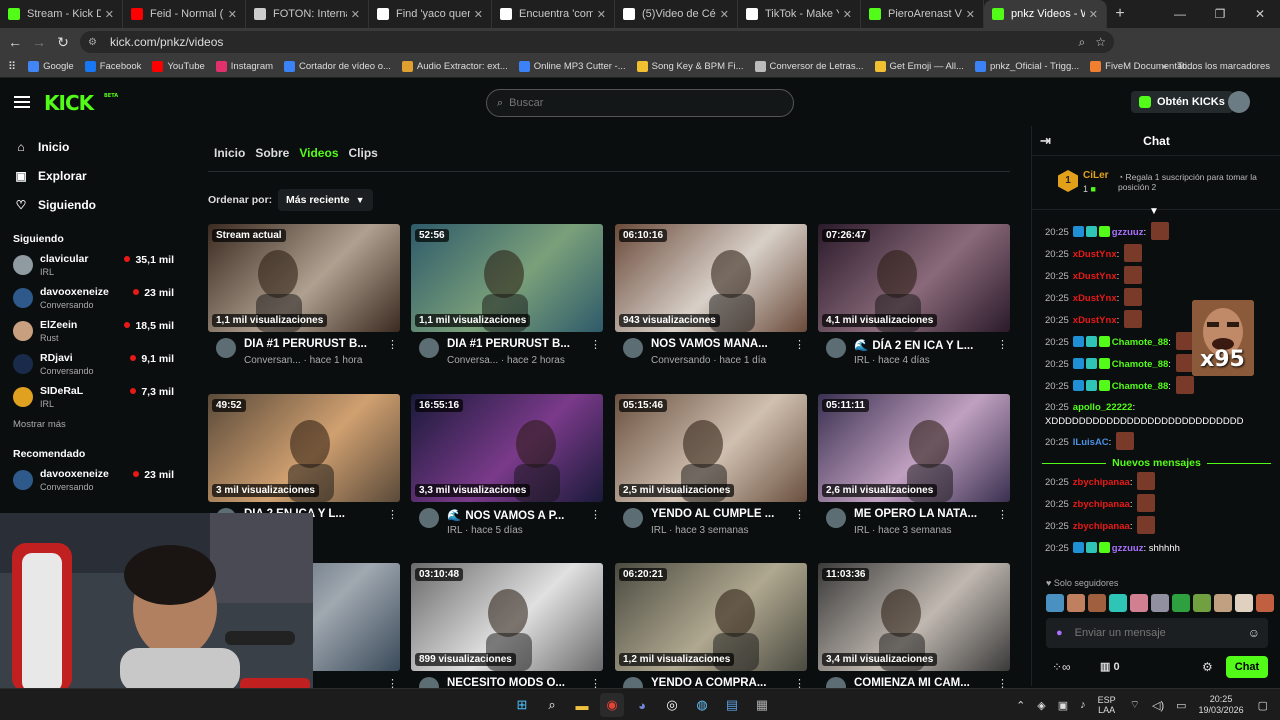 This screenshot has height=720, width=1280. What do you see at coordinates (61, 14) in the screenshot?
I see `browser-tab: Stream - Kick Dashbo ✕` at bounding box center [61, 14].